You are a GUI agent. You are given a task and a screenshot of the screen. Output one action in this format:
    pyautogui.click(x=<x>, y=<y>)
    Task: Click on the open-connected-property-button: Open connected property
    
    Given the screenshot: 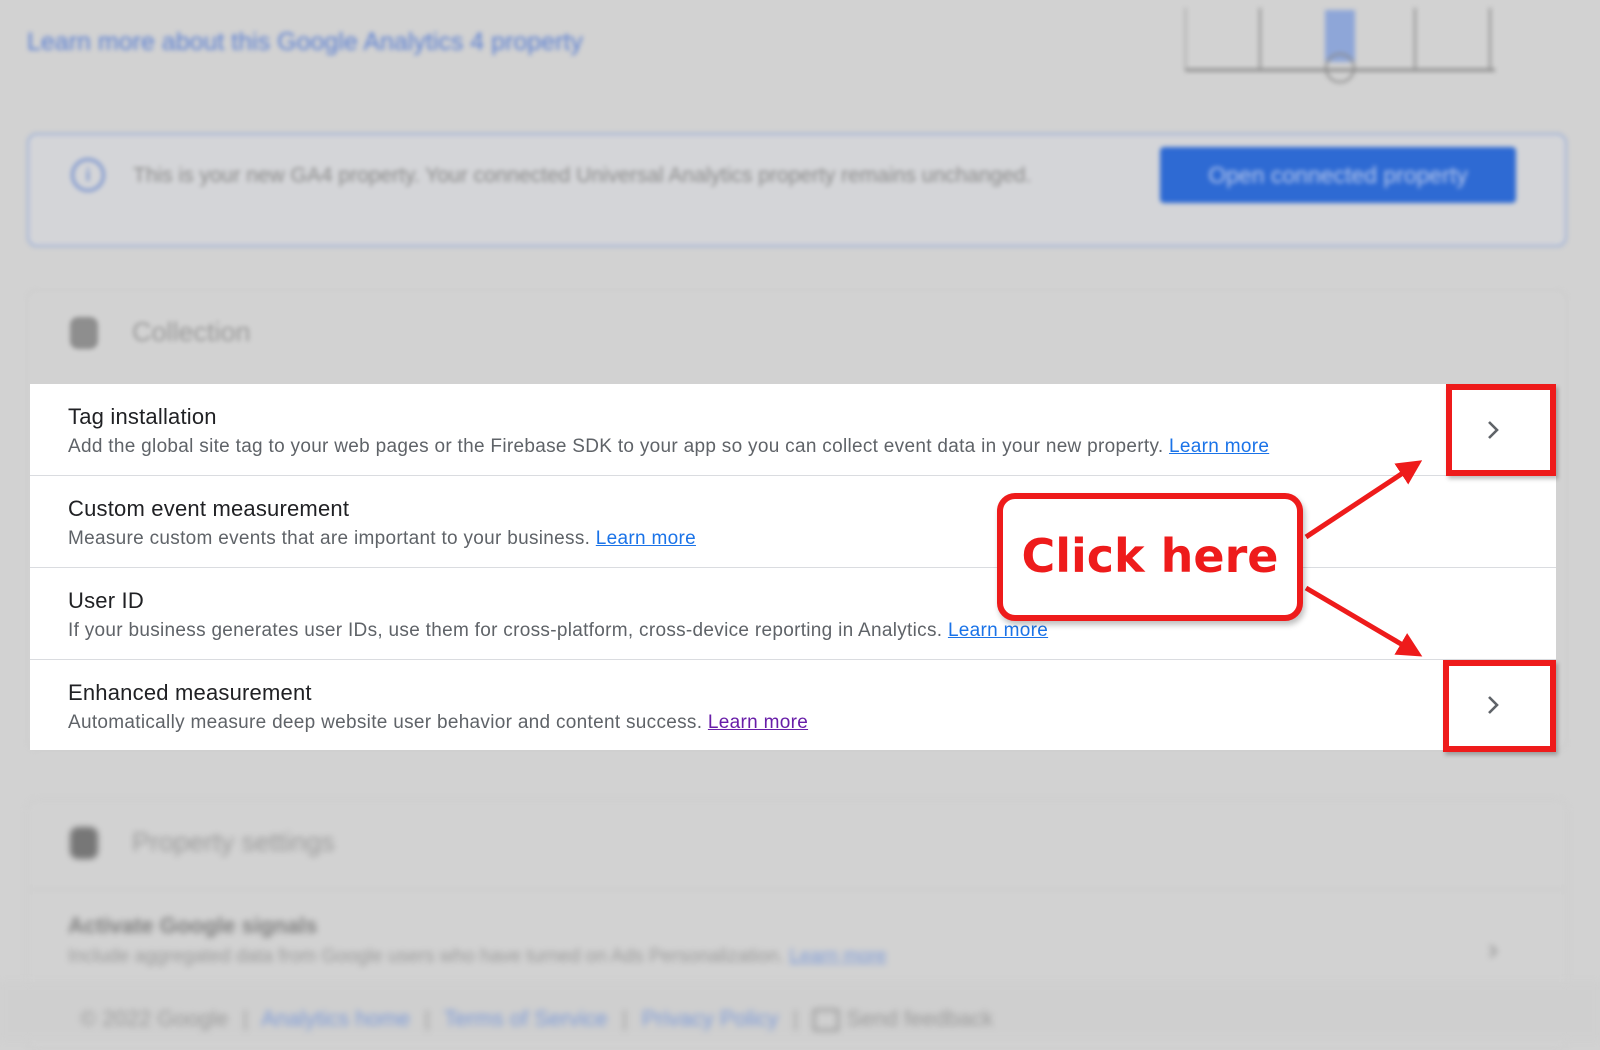 What is the action you would take?
    pyautogui.click(x=1338, y=175)
    